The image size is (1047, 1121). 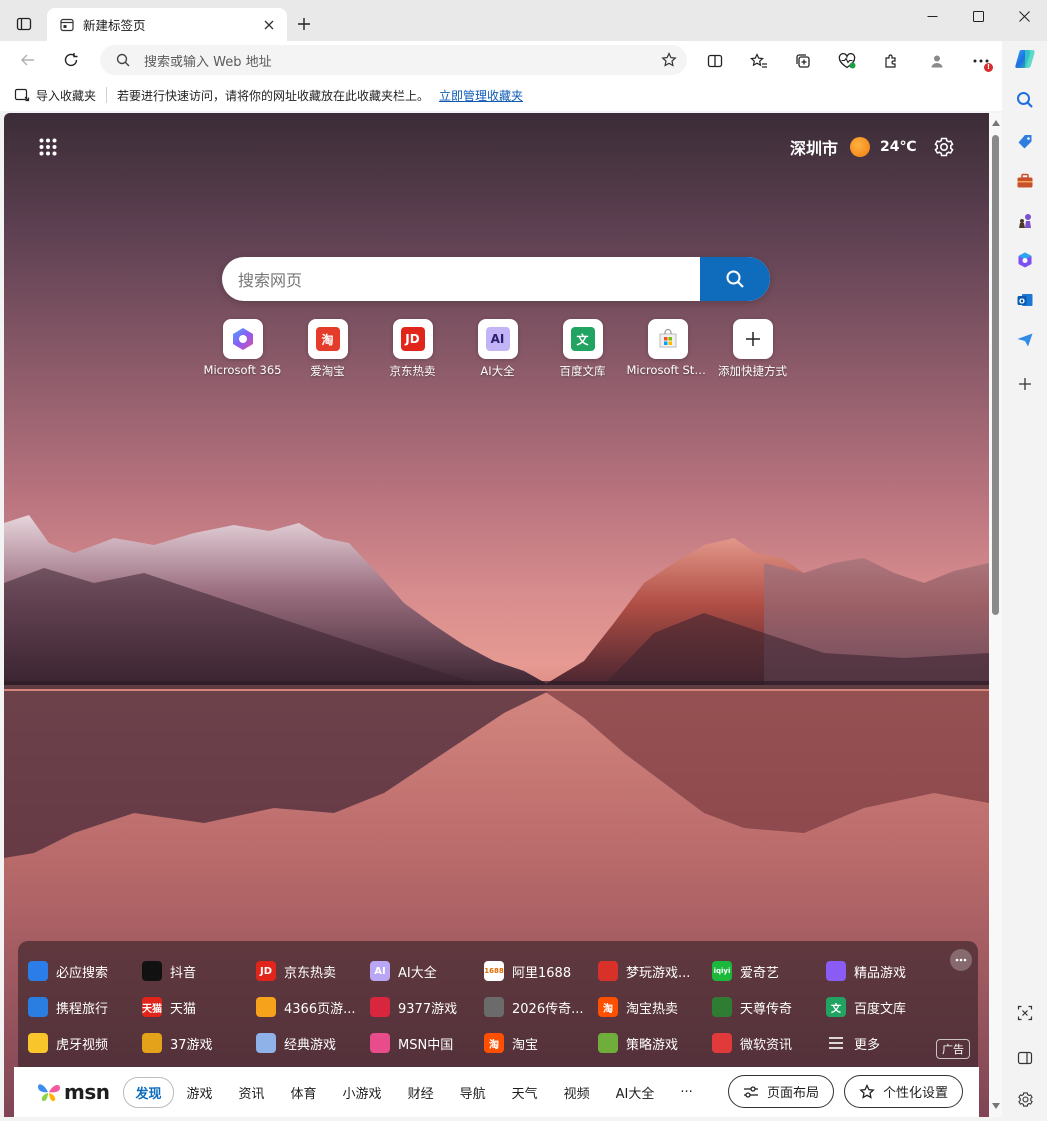 I want to click on msn-nav-item: 资讯, so click(x=252, y=1092).